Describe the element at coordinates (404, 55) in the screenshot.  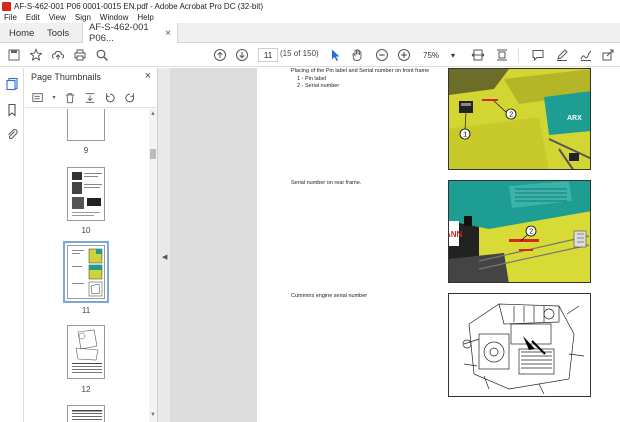
I see `zoom-in-icon` at that location.